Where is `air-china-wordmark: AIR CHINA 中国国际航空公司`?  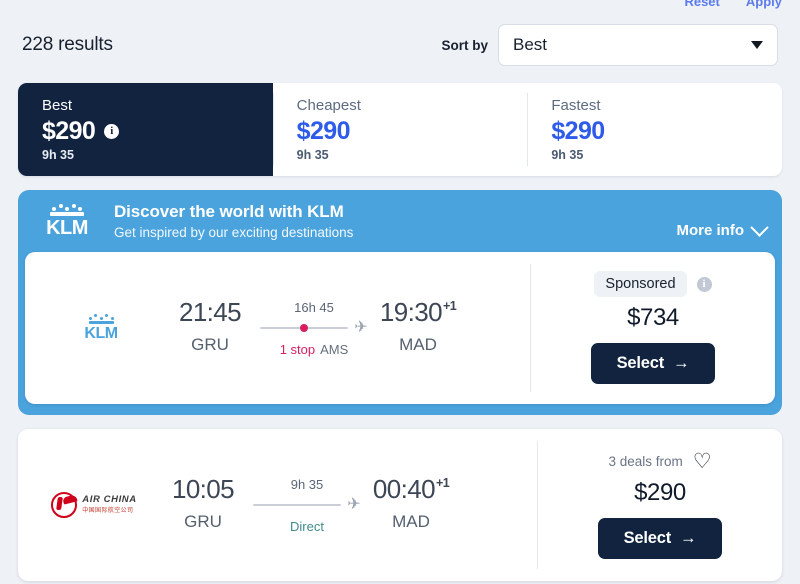
air-china-wordmark: AIR CHINA 中国国际航空公司 is located at coordinates (109, 504).